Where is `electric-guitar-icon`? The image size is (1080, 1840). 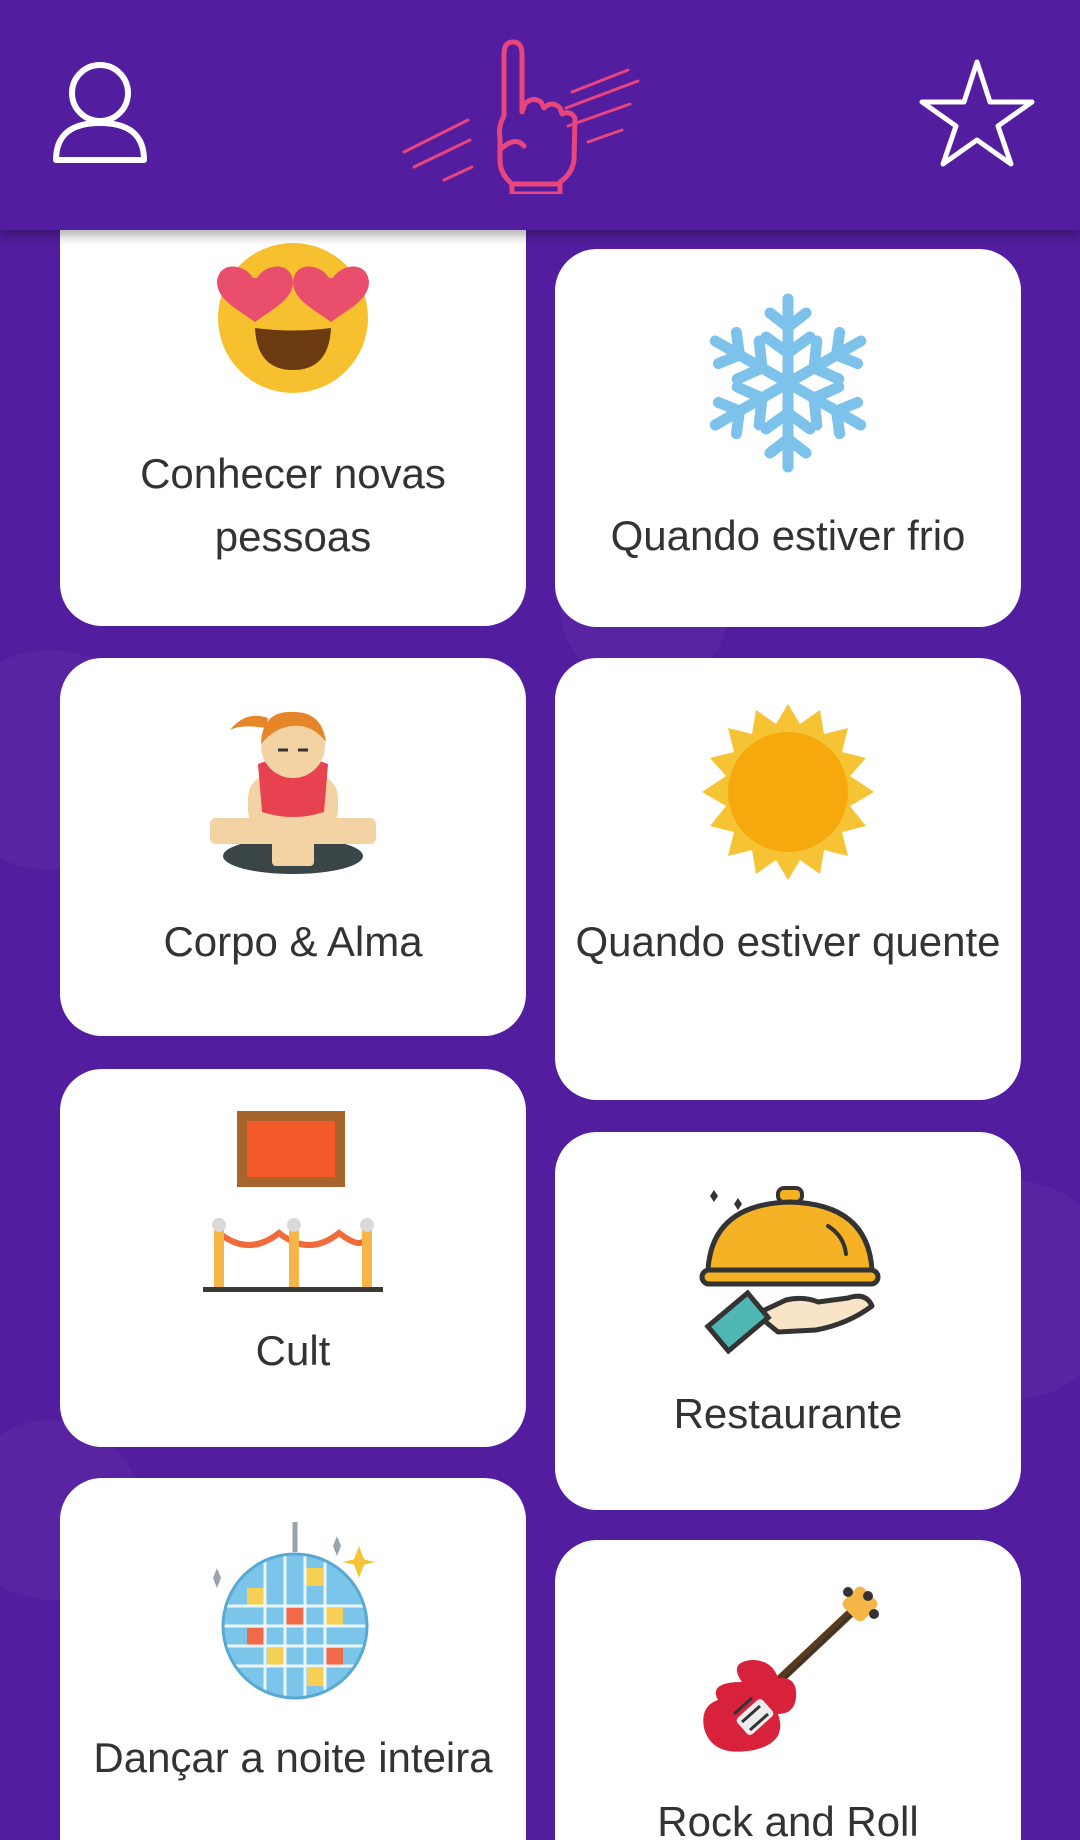 electric-guitar-icon is located at coordinates (791, 1669).